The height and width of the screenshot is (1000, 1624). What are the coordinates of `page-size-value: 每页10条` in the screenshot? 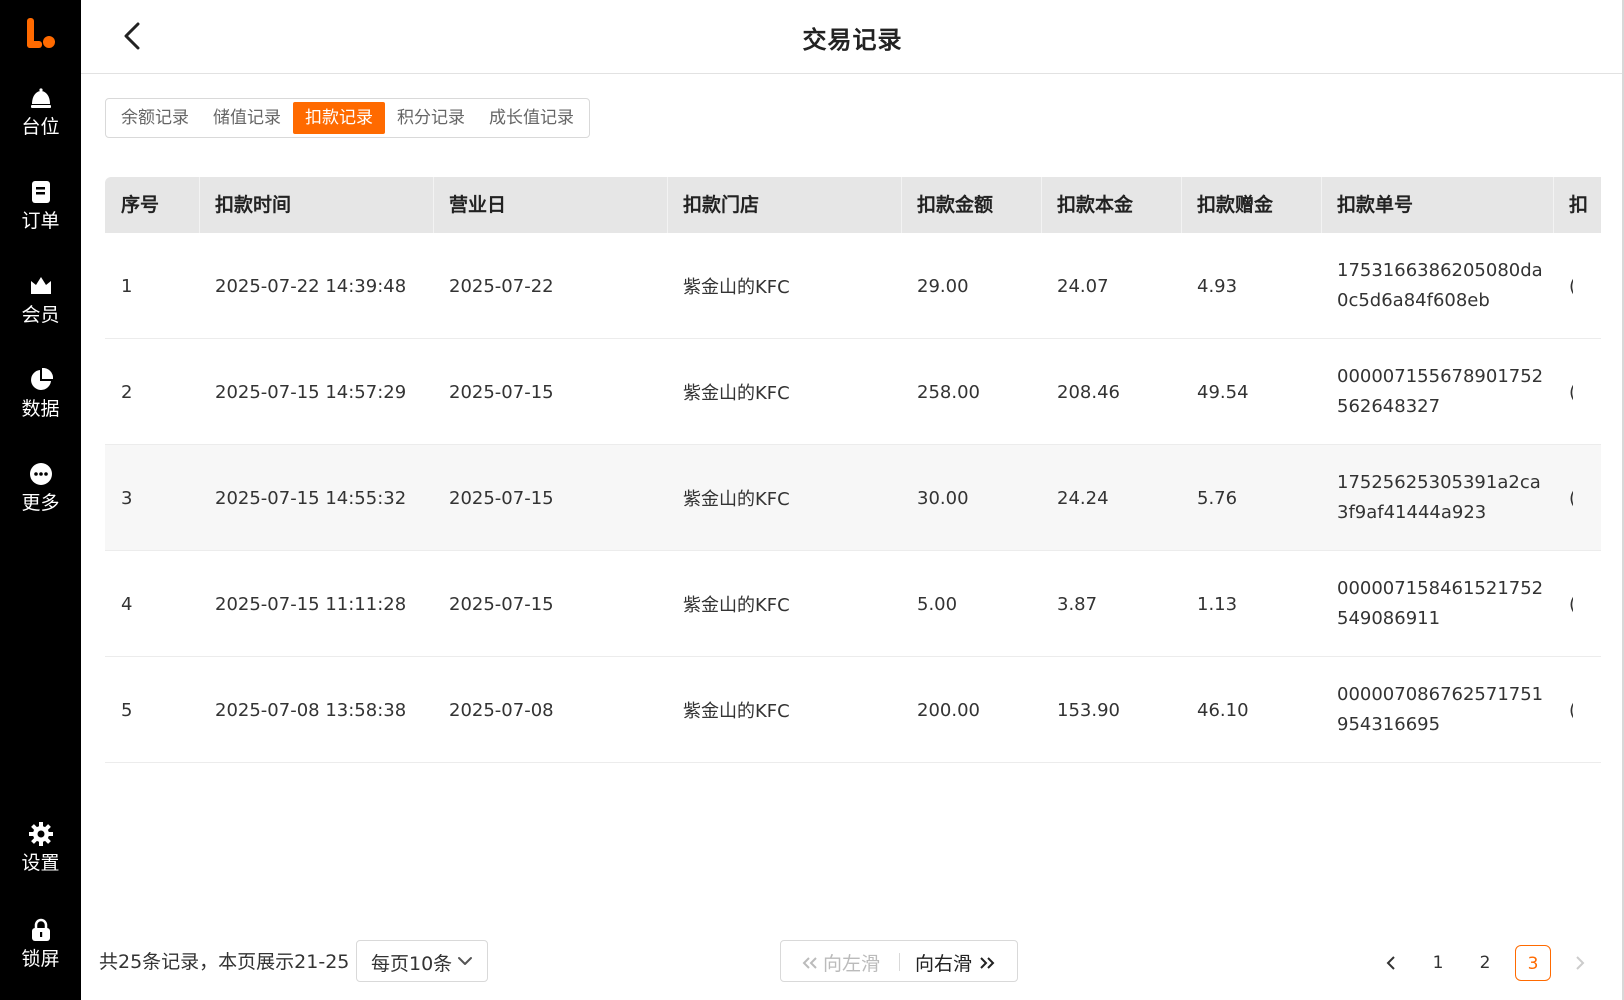 It's located at (412, 964).